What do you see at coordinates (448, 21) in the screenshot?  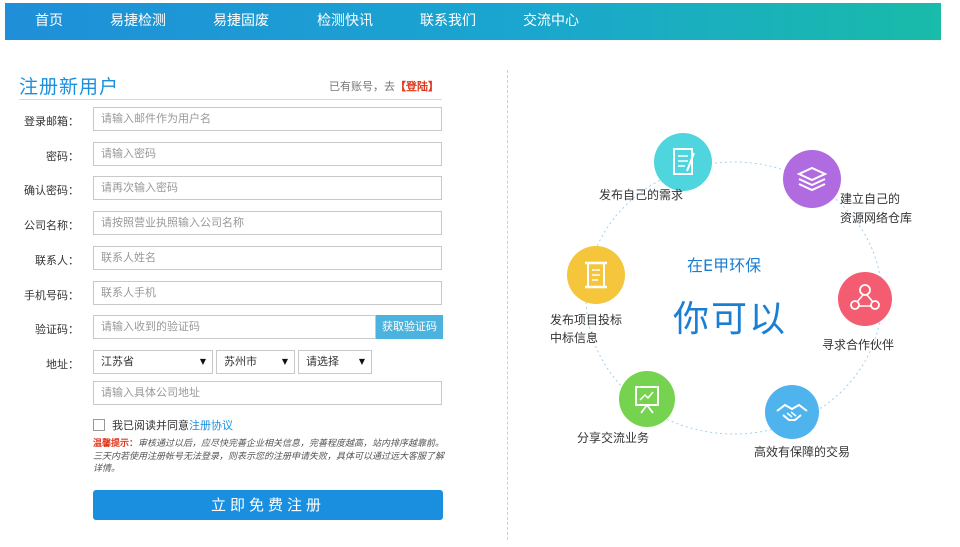 I see `nav-contact: 联系我们` at bounding box center [448, 21].